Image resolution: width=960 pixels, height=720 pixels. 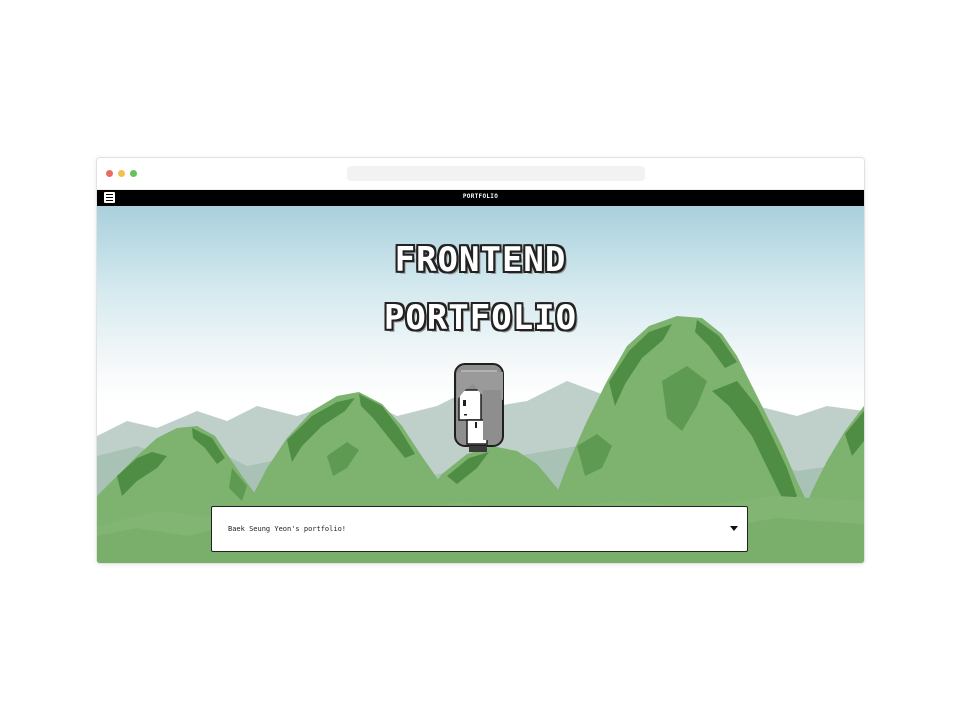 I want to click on hero-title-line2: PORTFOLIO, so click(x=480, y=318).